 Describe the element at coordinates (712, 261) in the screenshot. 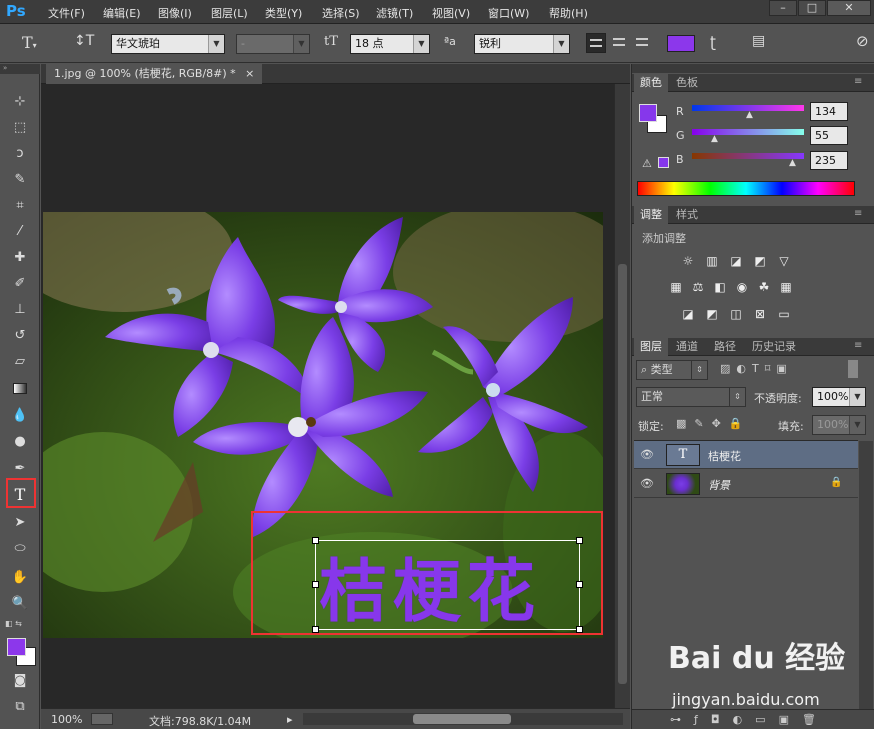

I see `levels-icon: ▥` at that location.